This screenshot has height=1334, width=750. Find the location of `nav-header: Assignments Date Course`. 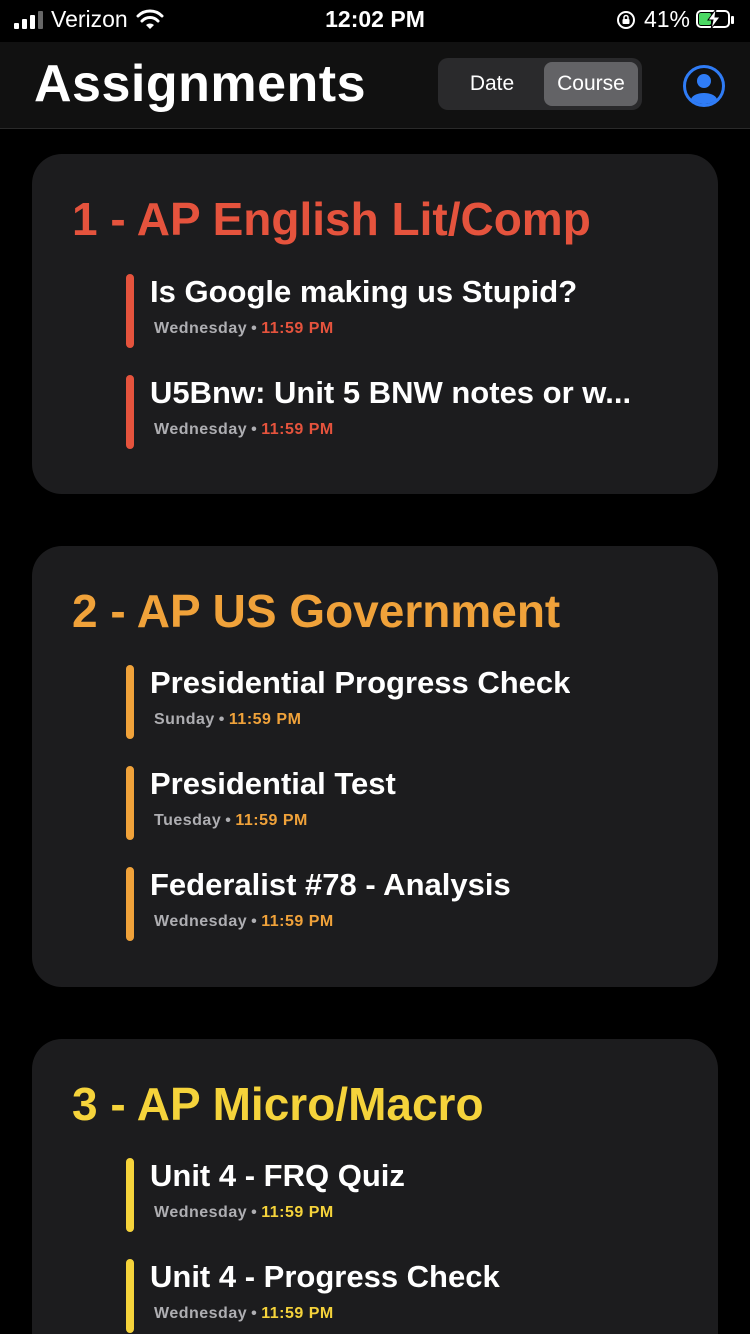

nav-header: Assignments Date Course is located at coordinates (375, 85).